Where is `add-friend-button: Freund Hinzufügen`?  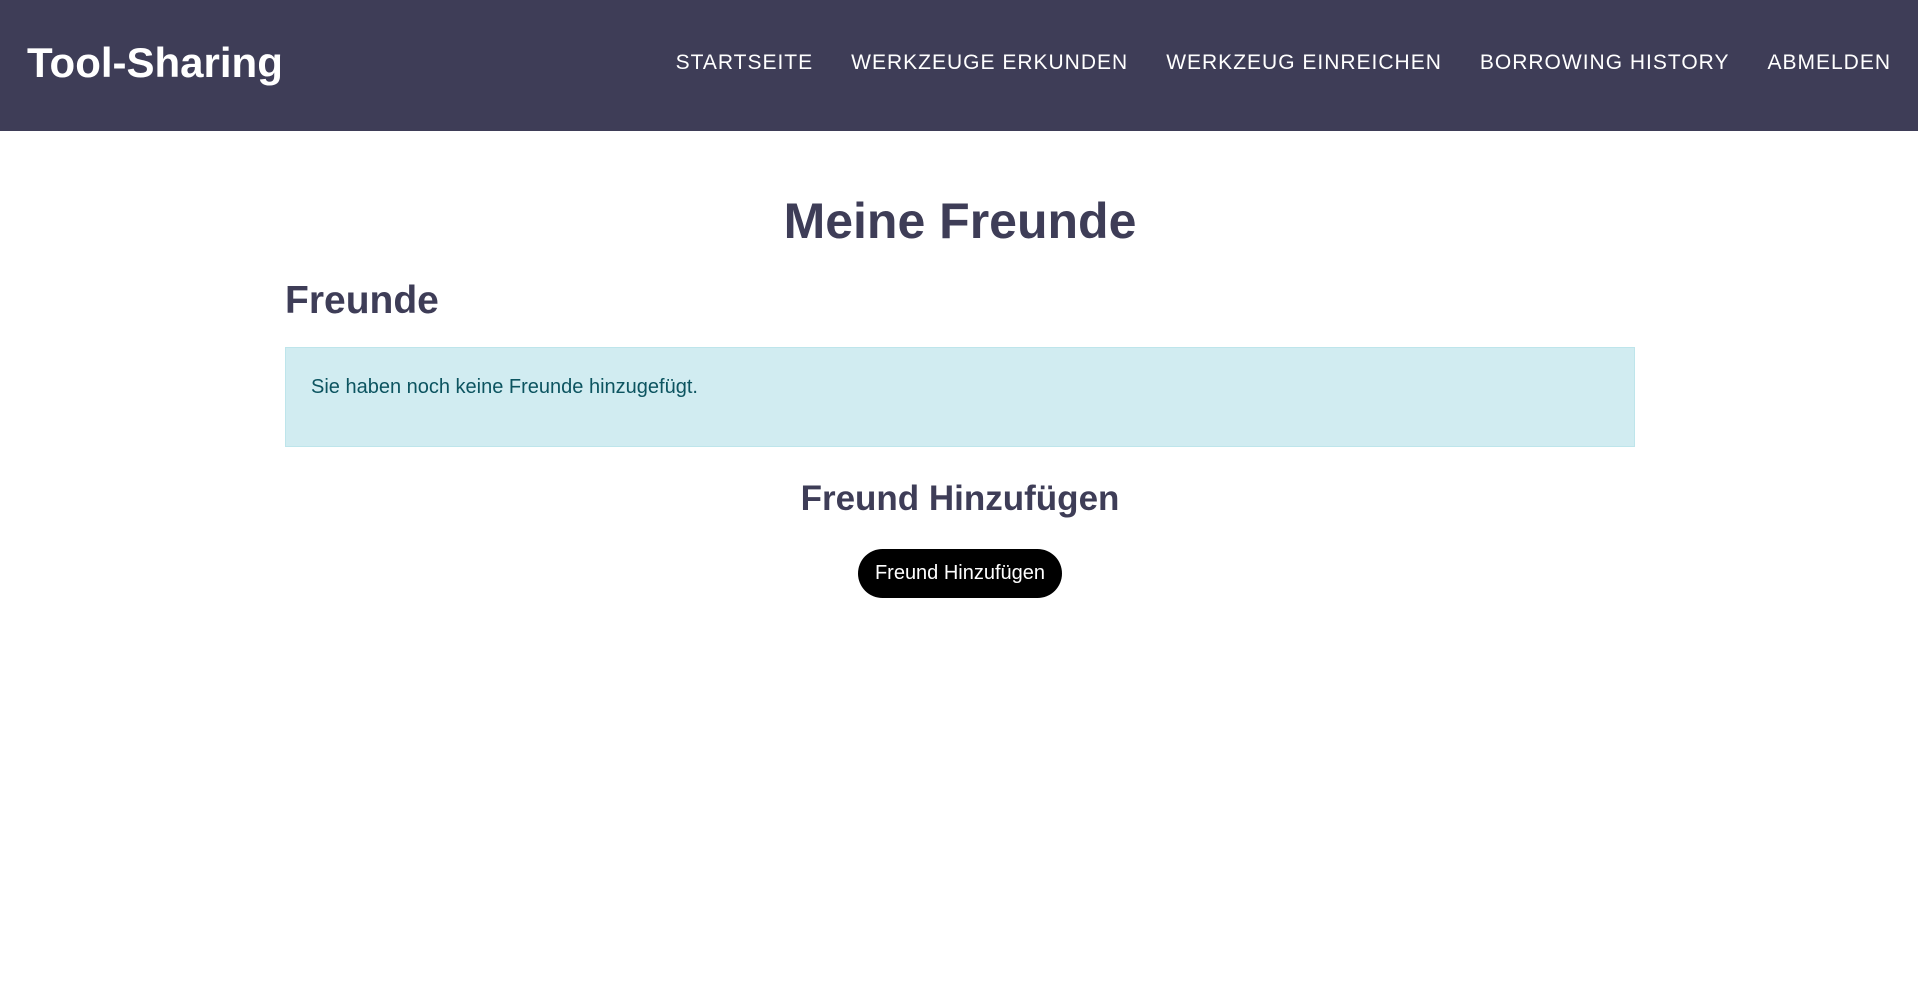 add-friend-button: Freund Hinzufügen is located at coordinates (960, 573).